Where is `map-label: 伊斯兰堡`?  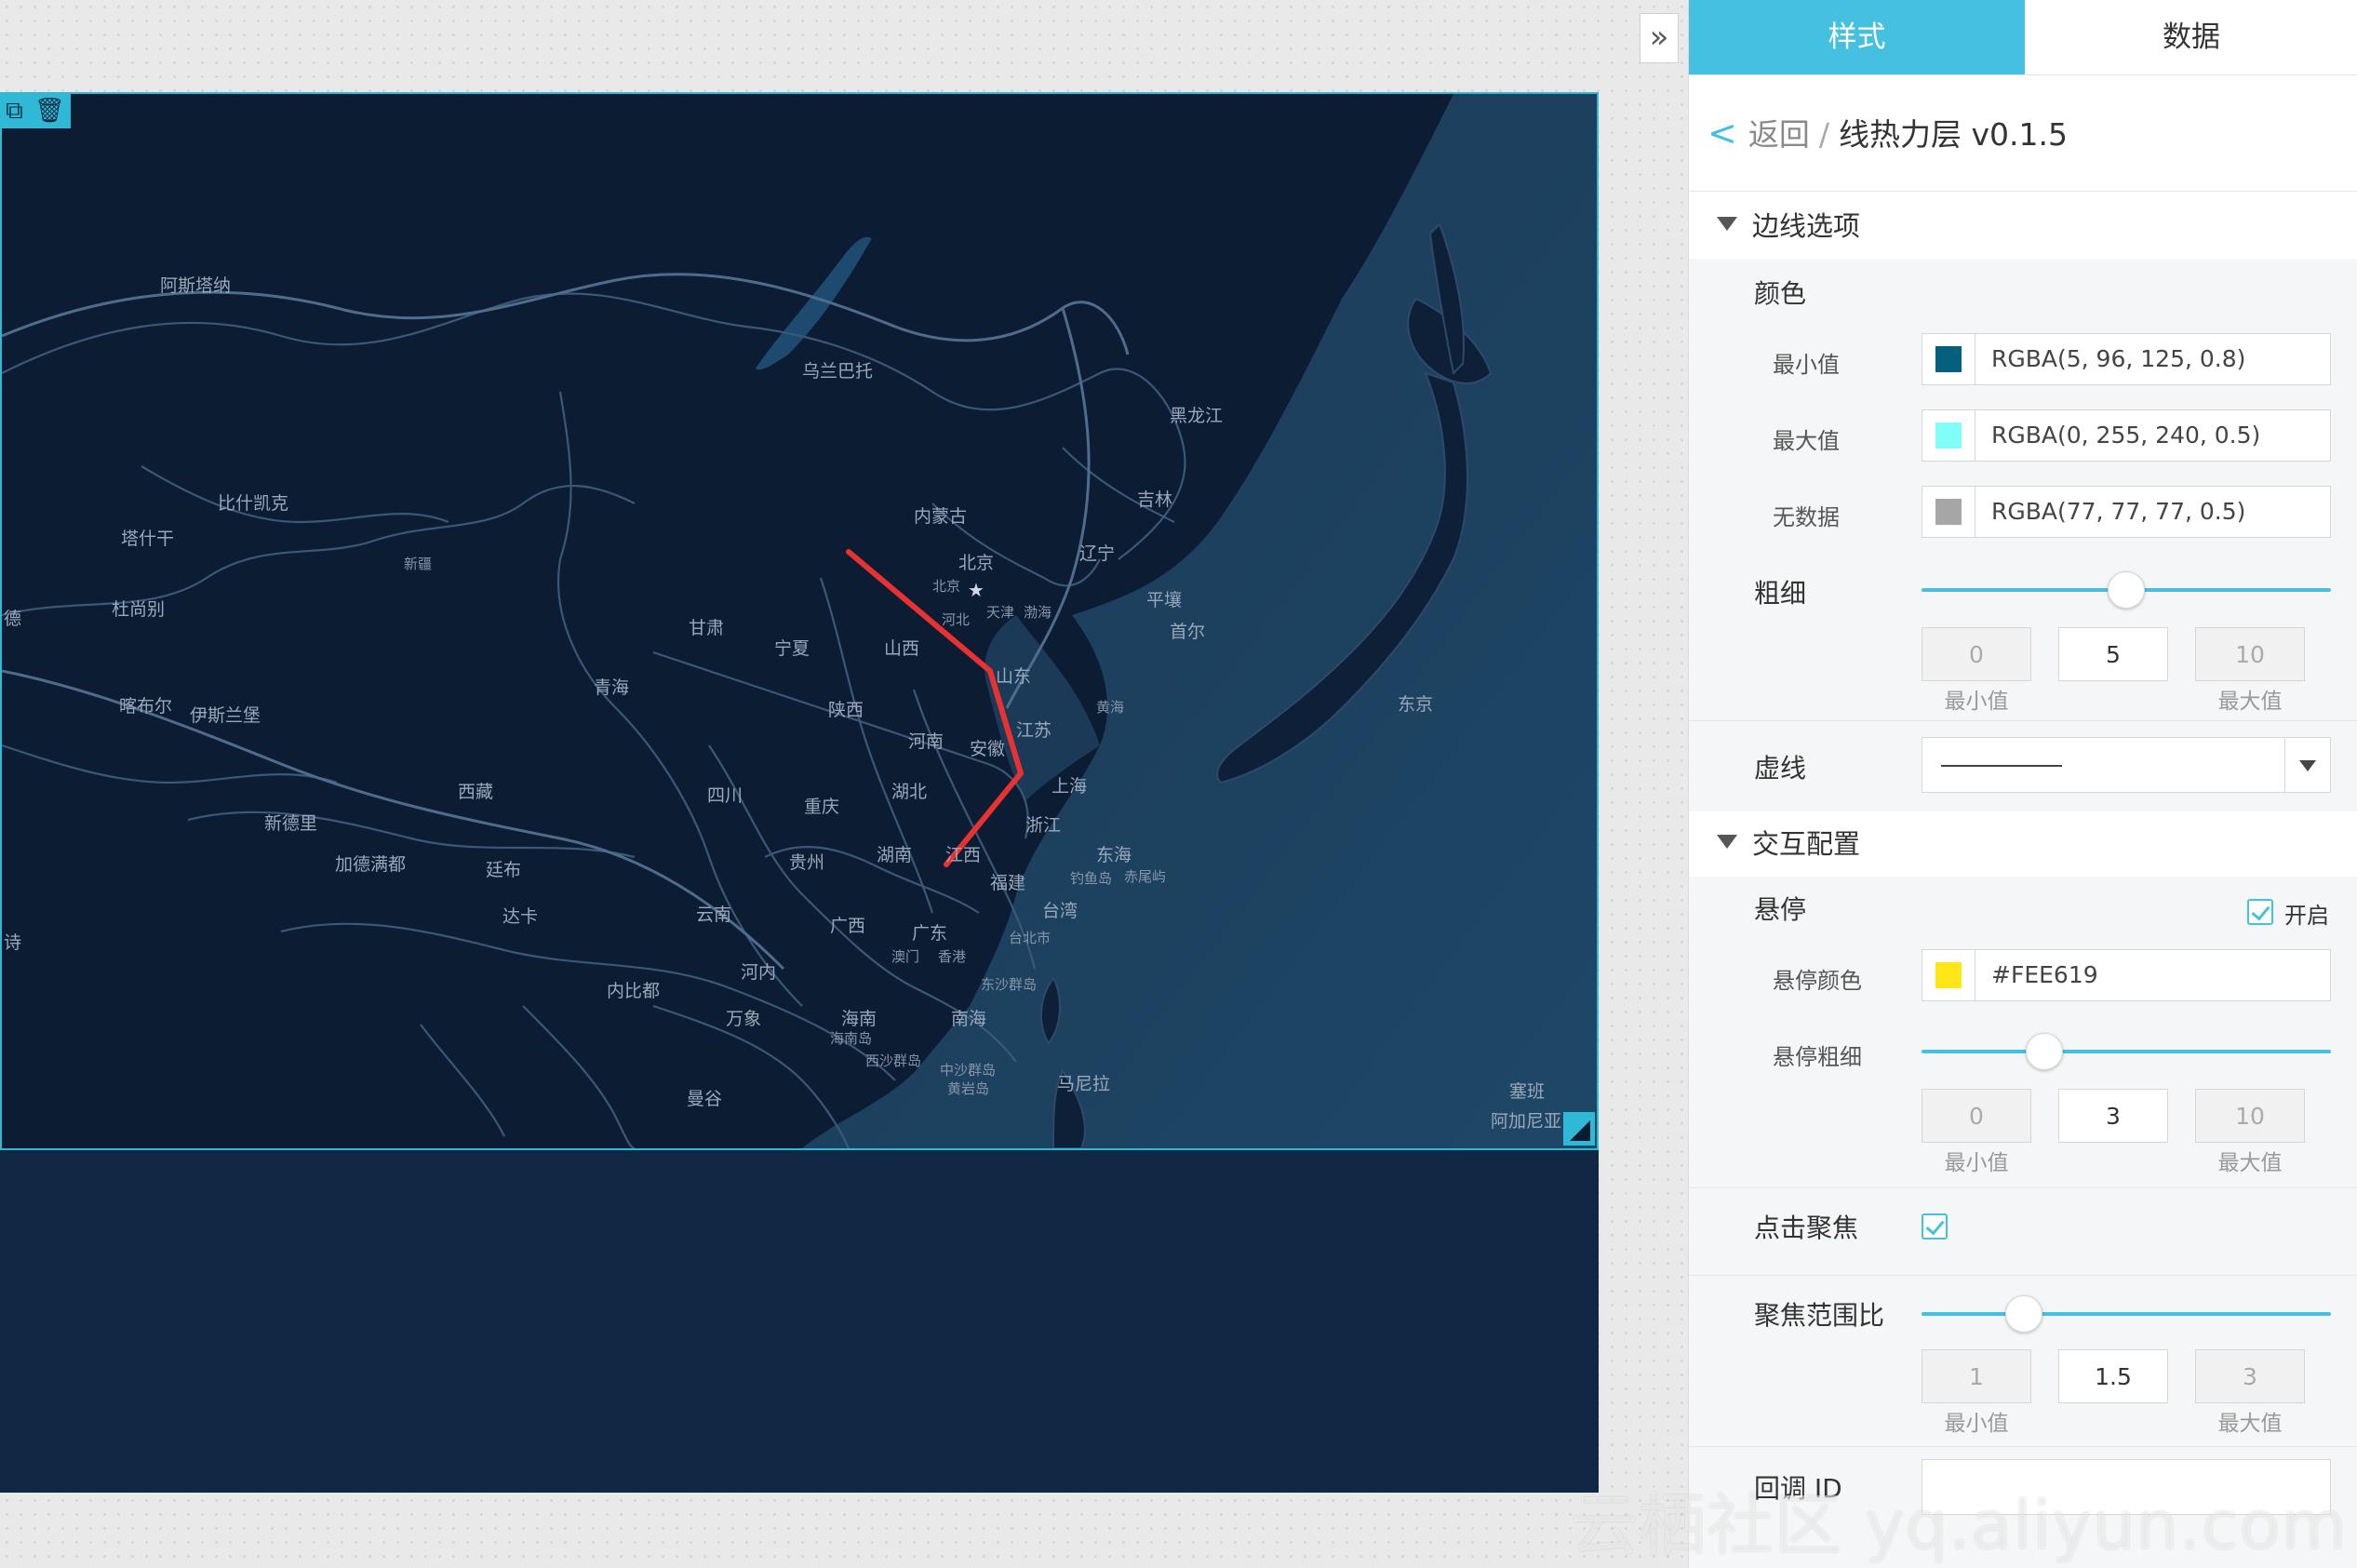 map-label: 伊斯兰堡 is located at coordinates (225, 715).